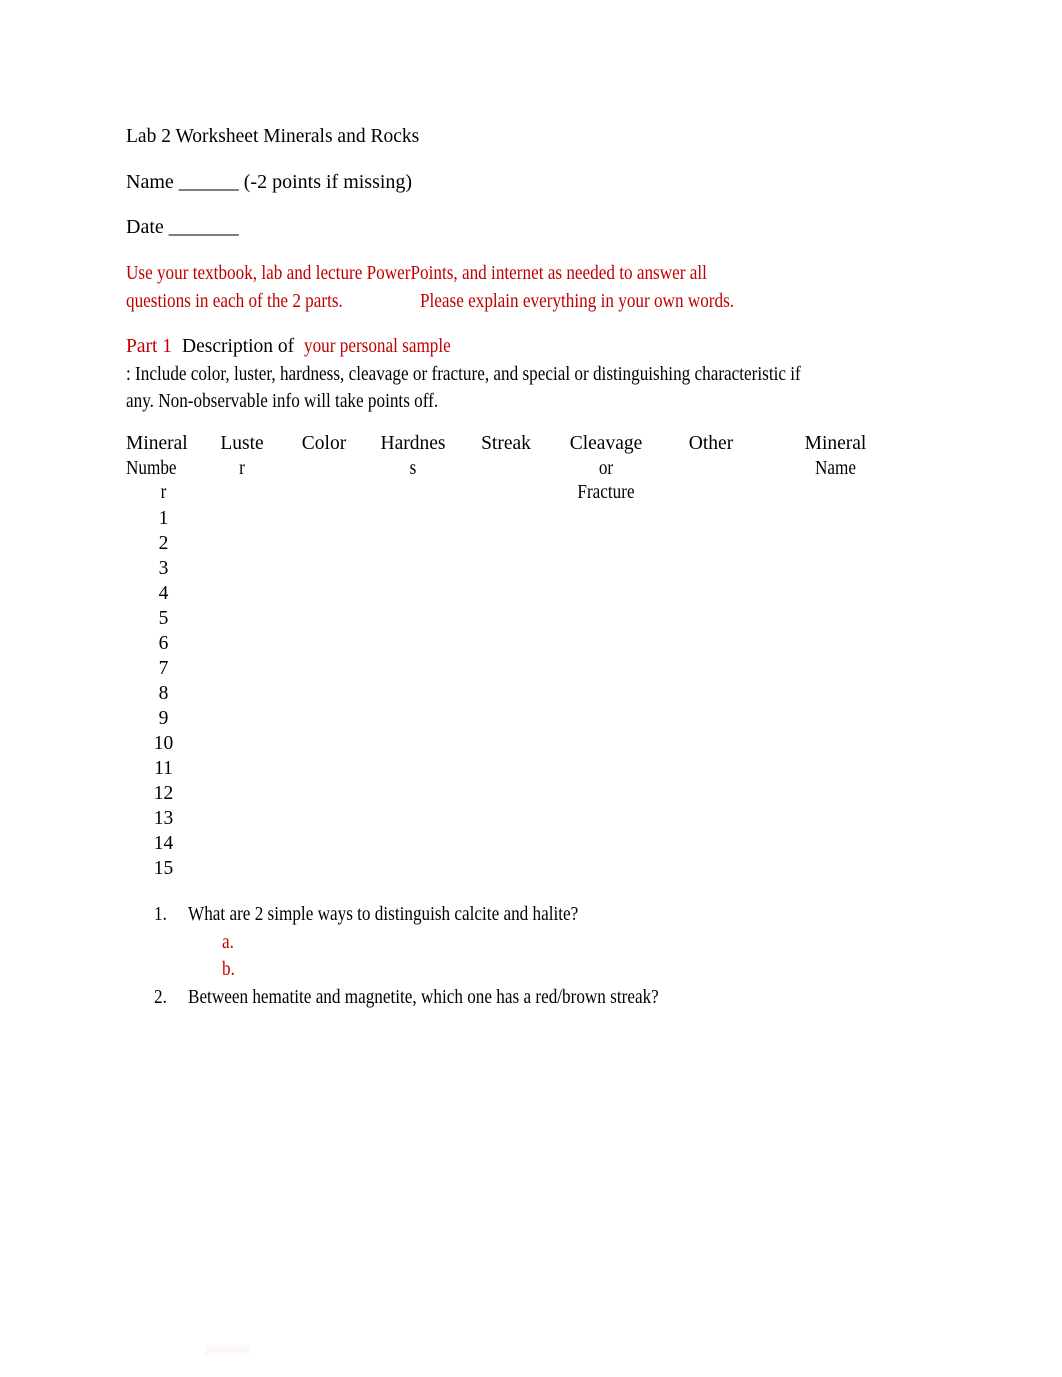 Image resolution: width=1062 pixels, height=1377 pixels. I want to click on question-subitem: a., so click(516, 943).